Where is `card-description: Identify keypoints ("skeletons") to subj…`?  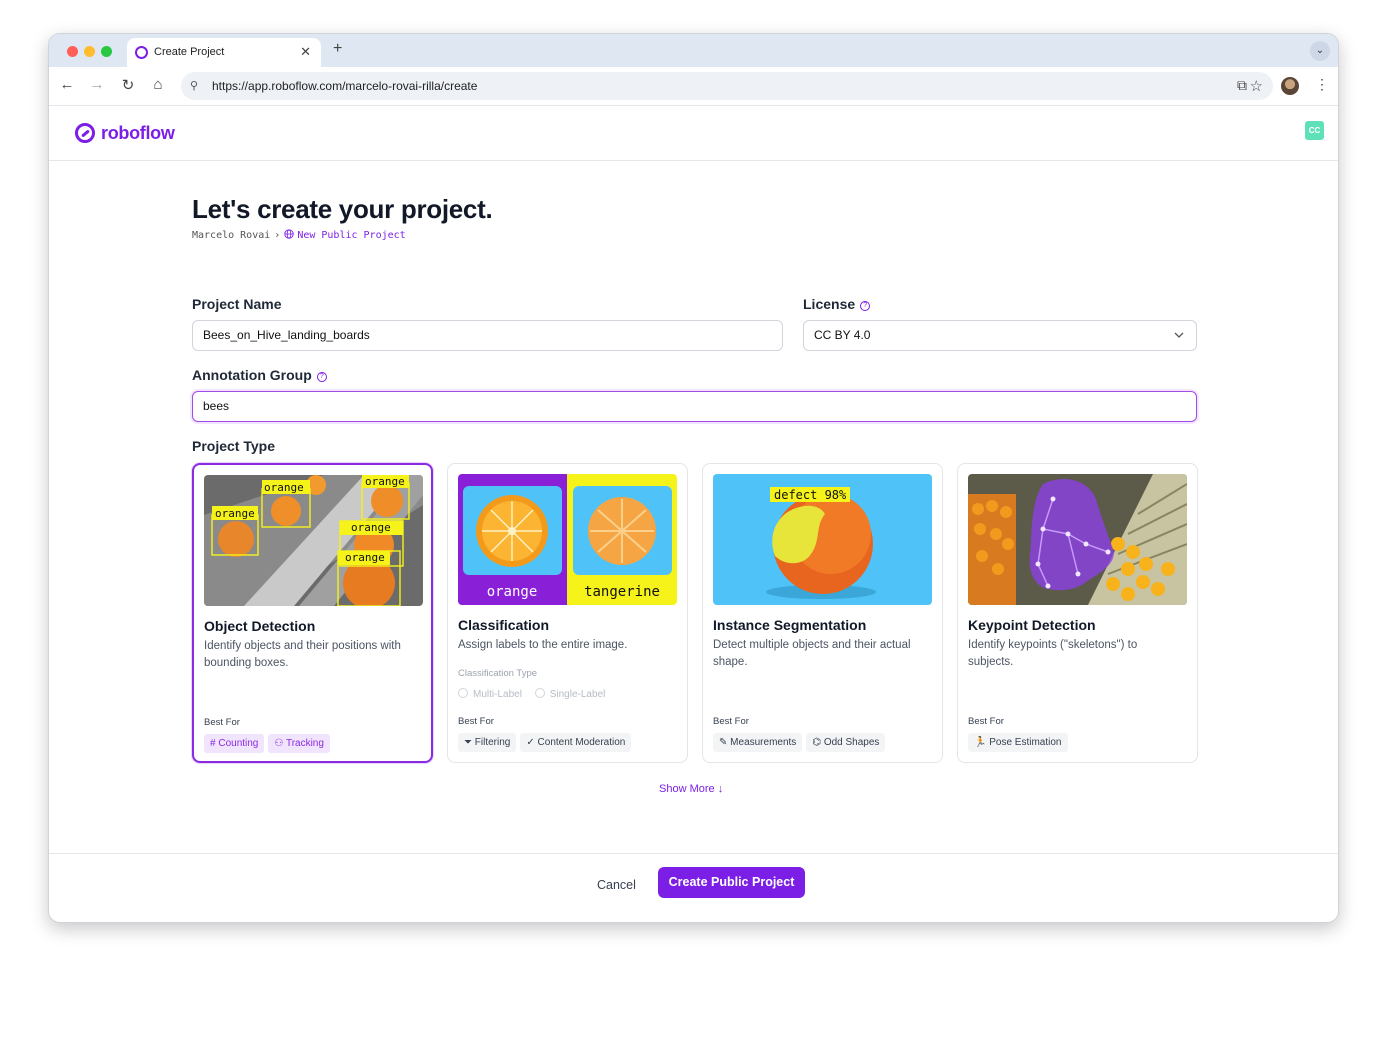 card-description: Identify keypoints ("skeletons") to subj… is located at coordinates (1053, 653).